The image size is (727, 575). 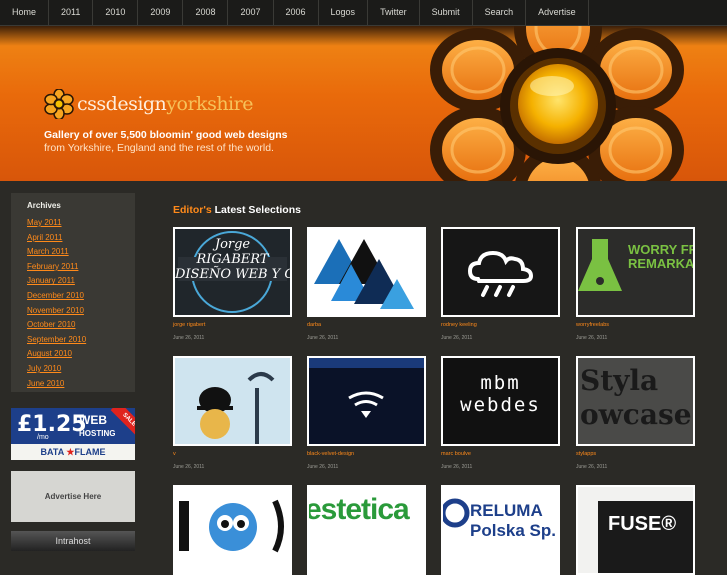 What do you see at coordinates (500, 394) in the screenshot?
I see `thumb-art-mbm: mbm webdes` at bounding box center [500, 394].